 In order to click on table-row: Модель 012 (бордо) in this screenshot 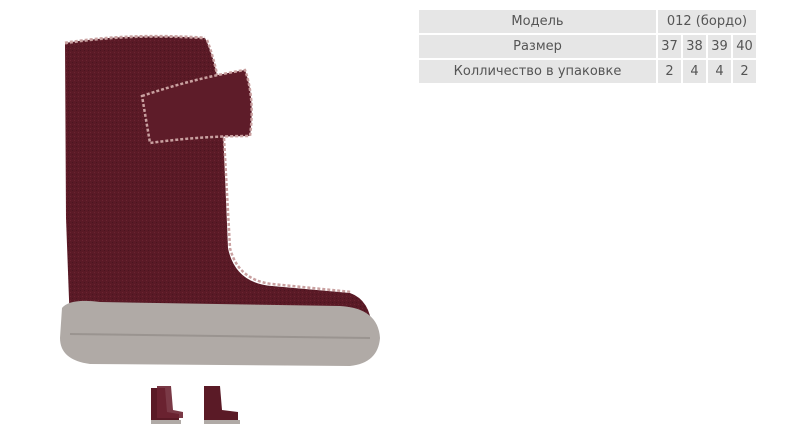, I will do `click(587, 21)`.